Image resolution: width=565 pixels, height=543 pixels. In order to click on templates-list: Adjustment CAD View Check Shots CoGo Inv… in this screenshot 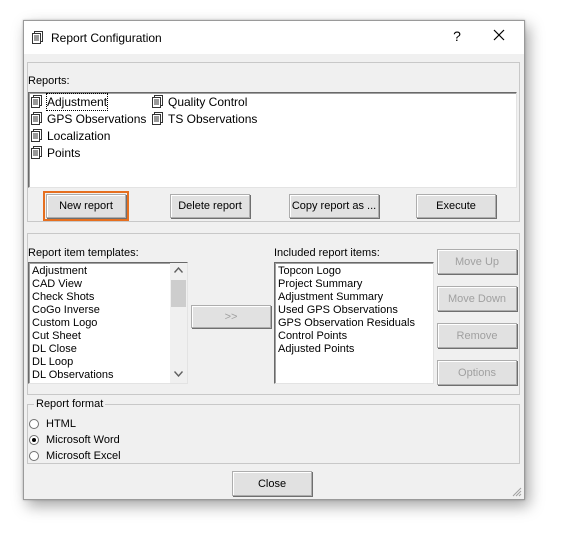, I will do `click(108, 323)`.